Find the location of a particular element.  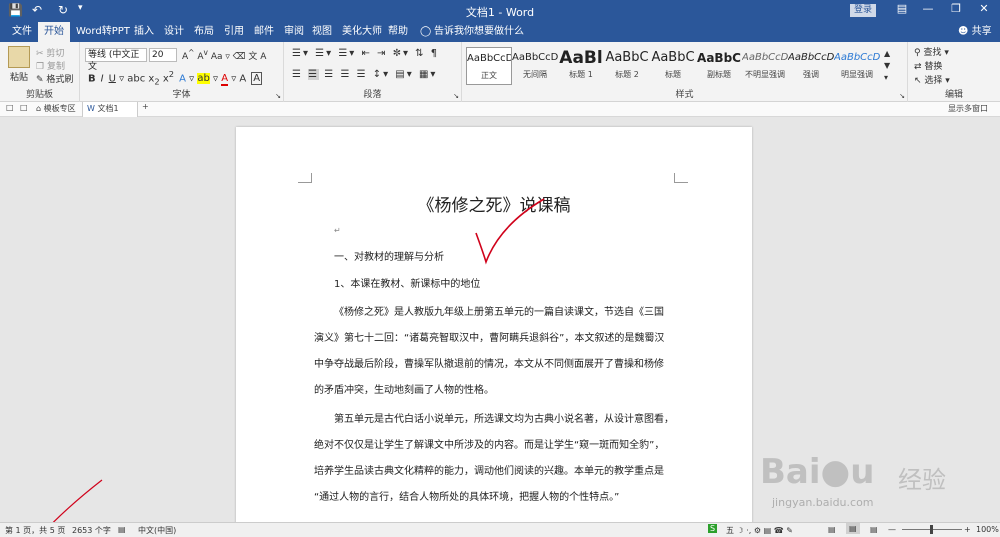

read-mode-icon: ▤ is located at coordinates (832, 529).